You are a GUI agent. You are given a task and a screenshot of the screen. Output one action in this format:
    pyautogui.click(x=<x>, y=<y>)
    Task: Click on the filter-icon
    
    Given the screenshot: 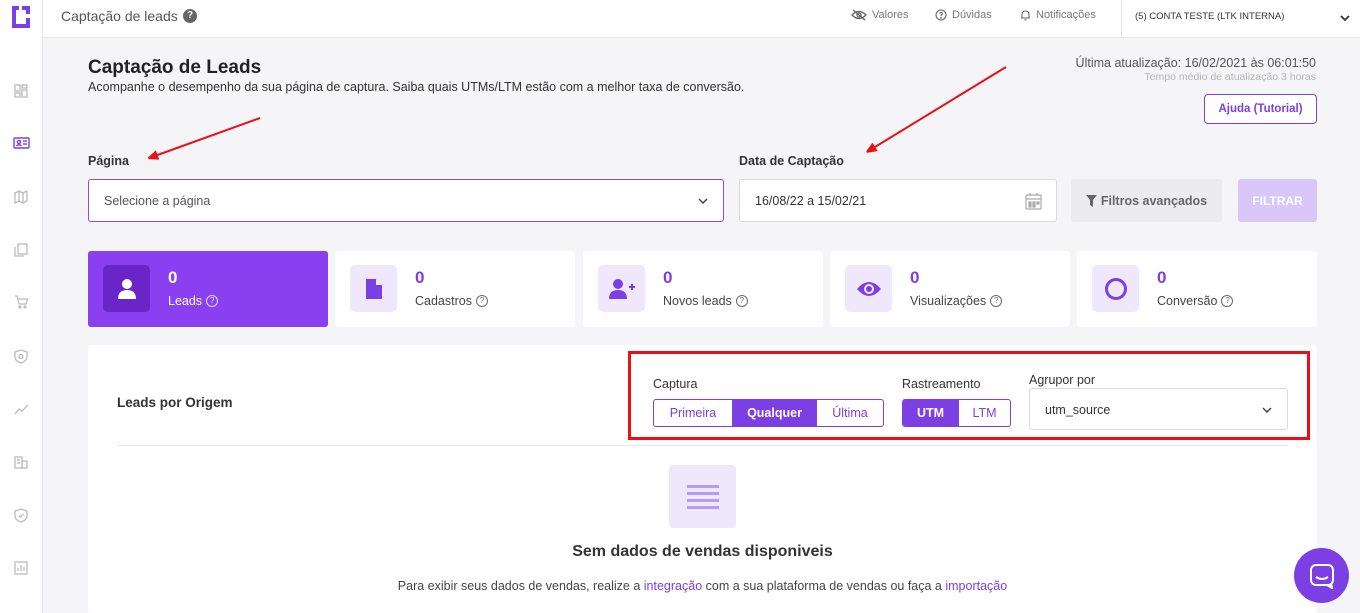 What is the action you would take?
    pyautogui.click(x=1091, y=200)
    